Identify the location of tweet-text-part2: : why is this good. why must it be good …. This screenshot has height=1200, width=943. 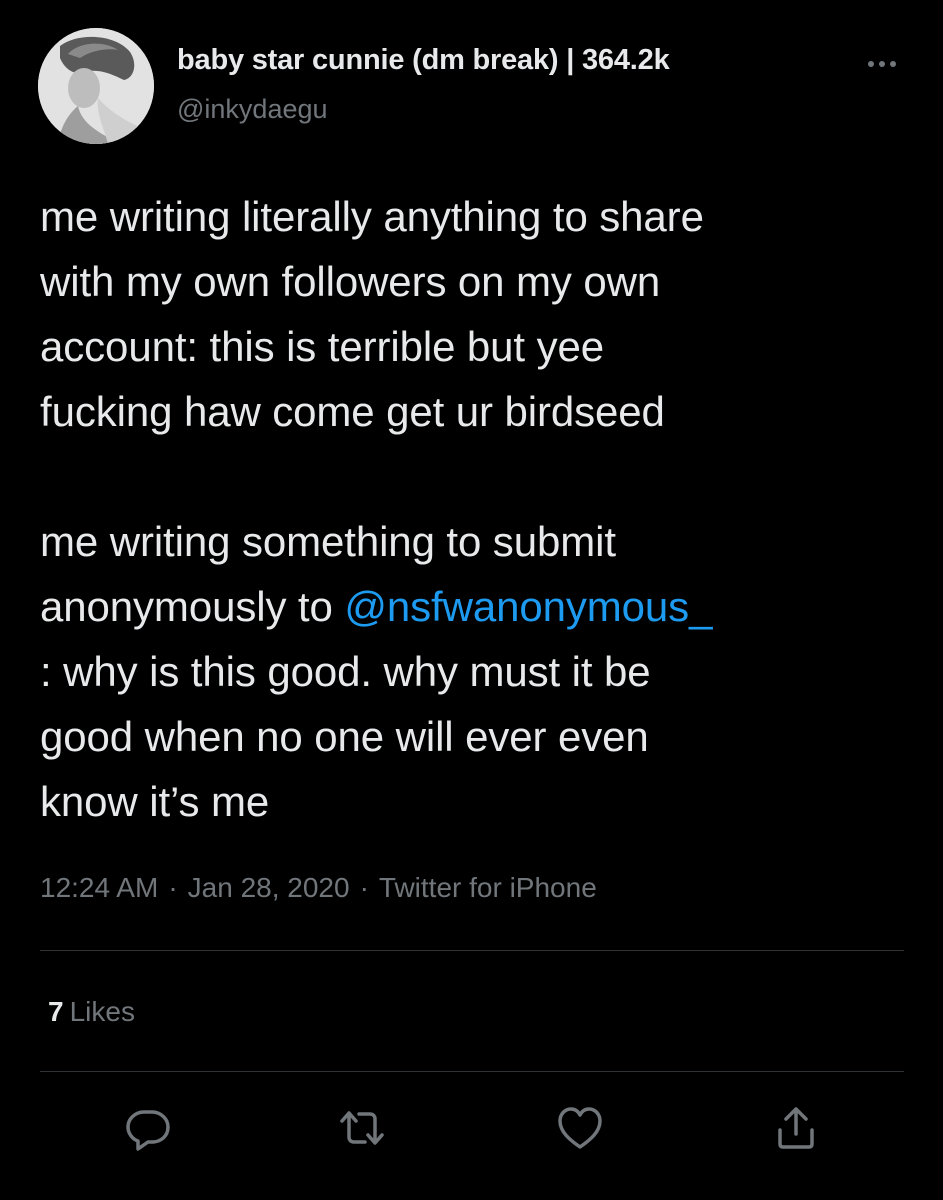
(345, 736).